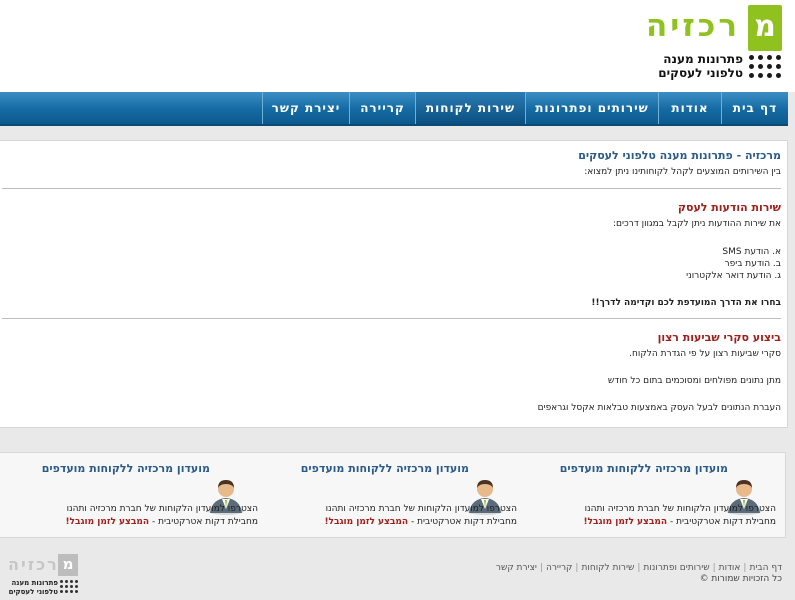 The height and width of the screenshot is (600, 795). What do you see at coordinates (591, 108) in the screenshot?
I see `nav-item-services: שירותים ופתרונות` at bounding box center [591, 108].